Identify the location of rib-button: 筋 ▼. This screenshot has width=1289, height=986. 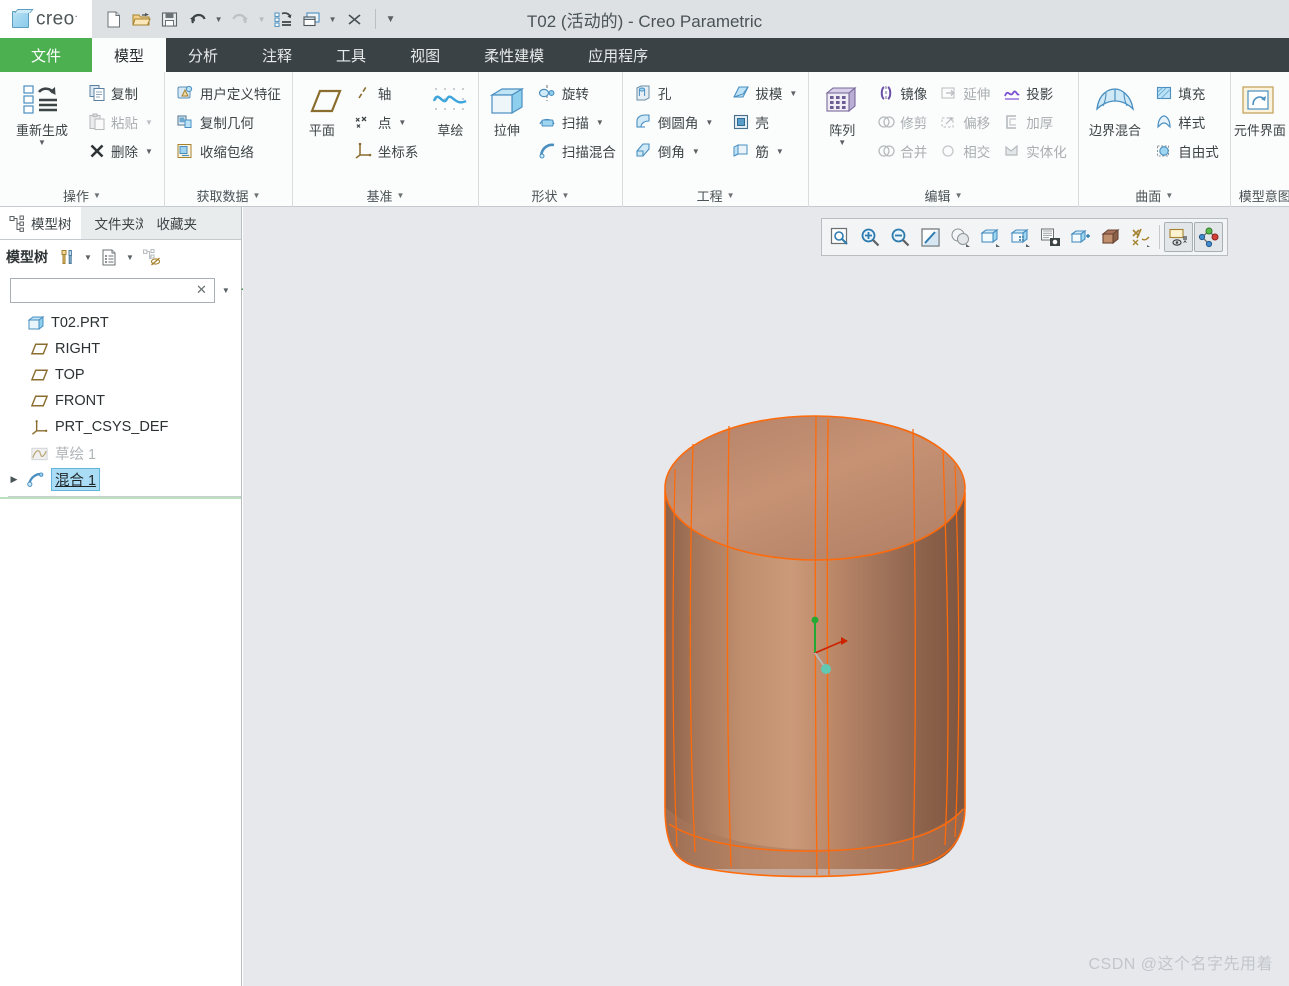
(764, 151).